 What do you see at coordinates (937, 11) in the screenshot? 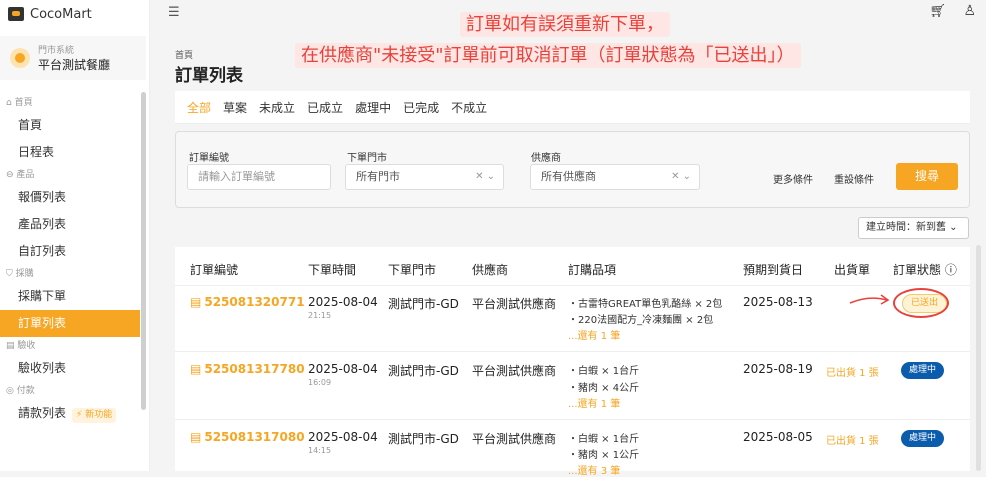
I see `cart-icon: 🛒︎` at bounding box center [937, 11].